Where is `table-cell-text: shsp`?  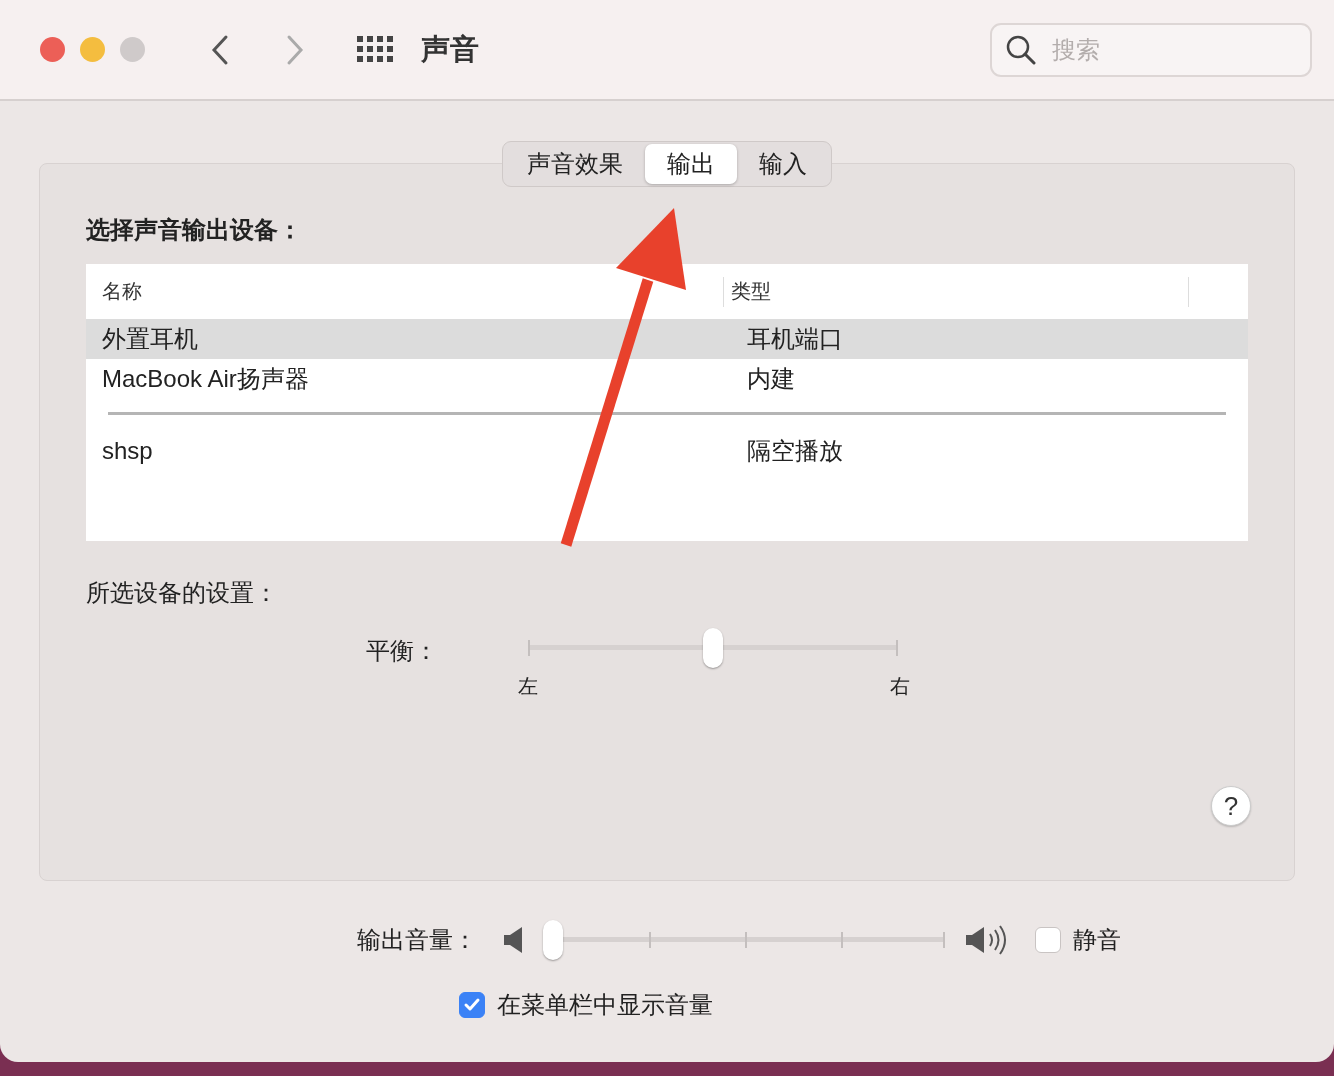 table-cell-text: shsp is located at coordinates (127, 451).